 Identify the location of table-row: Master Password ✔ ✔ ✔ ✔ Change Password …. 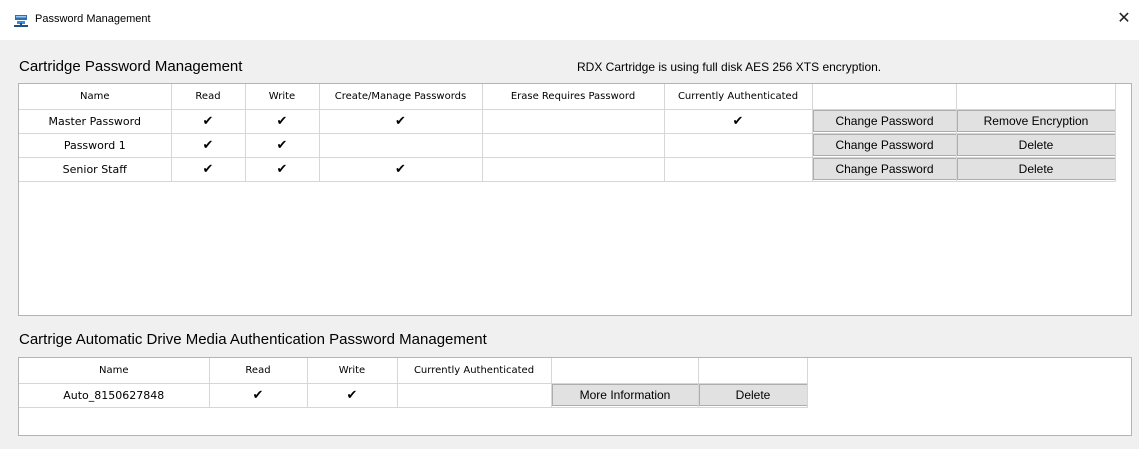
(567, 121).